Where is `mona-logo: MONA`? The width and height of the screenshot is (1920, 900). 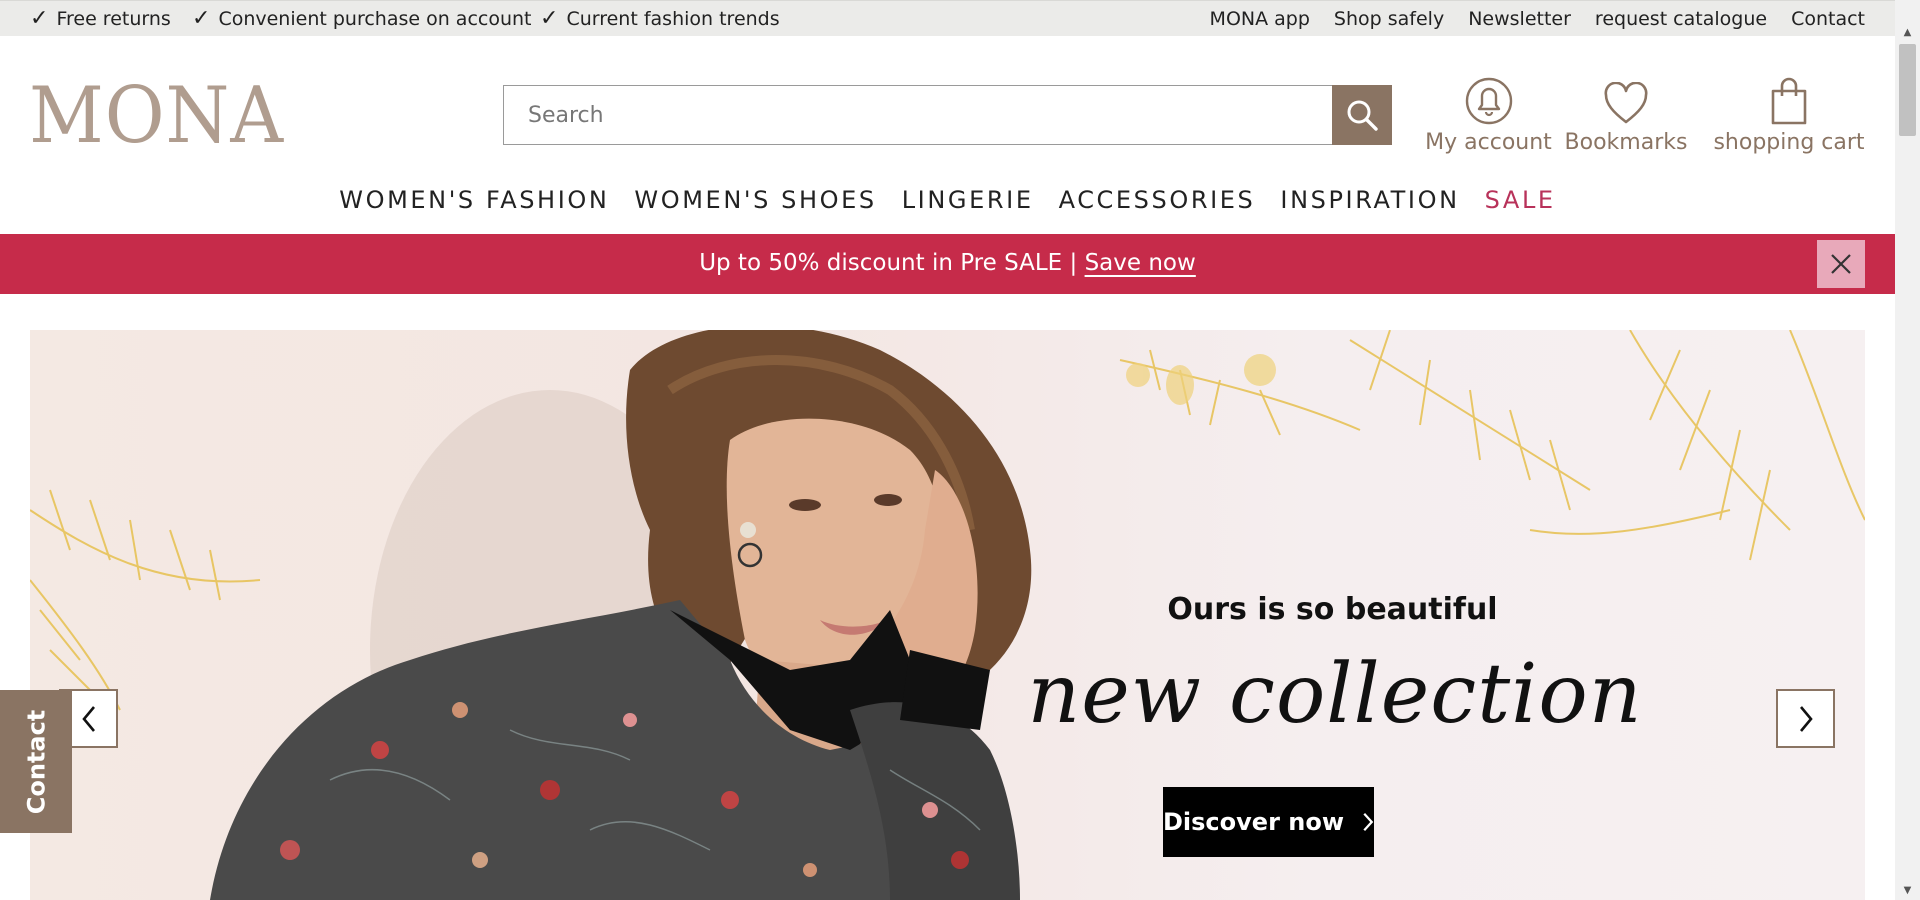
mona-logo: MONA is located at coordinates (159, 116).